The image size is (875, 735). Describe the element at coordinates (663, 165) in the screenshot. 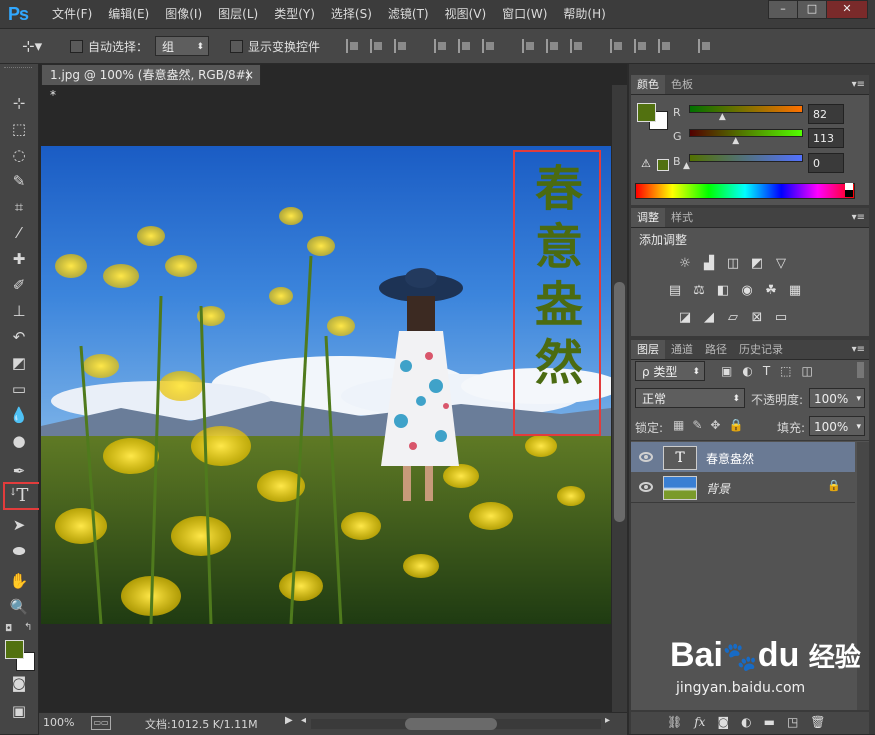

I see `gamut-swatch` at that location.